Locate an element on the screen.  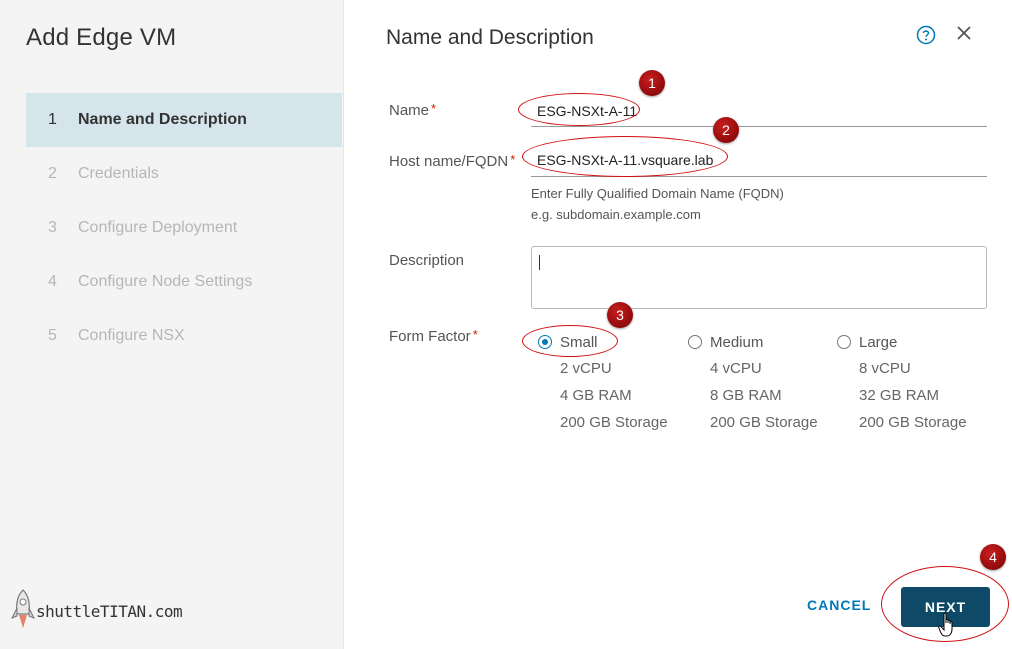
text-caret is located at coordinates (539, 262).